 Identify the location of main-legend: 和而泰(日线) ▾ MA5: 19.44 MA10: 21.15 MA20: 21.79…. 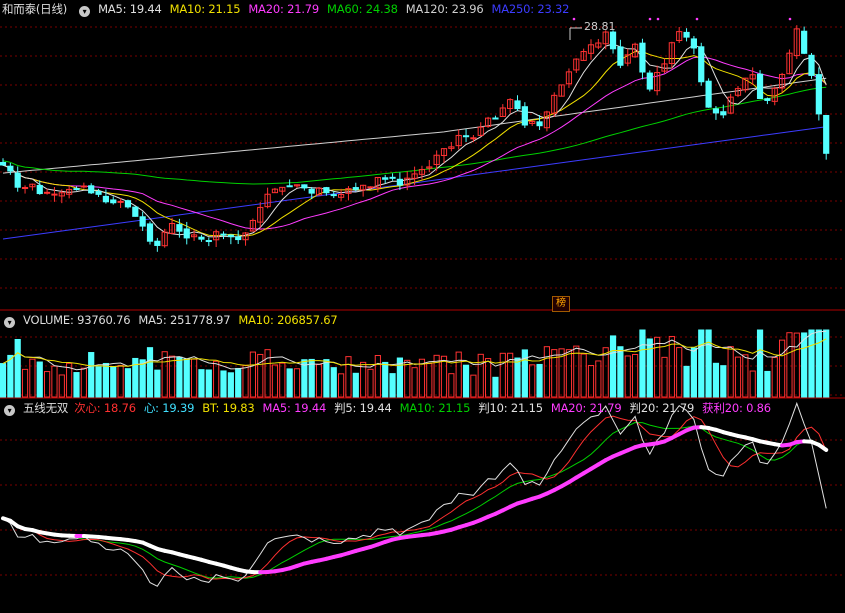
(292, 9).